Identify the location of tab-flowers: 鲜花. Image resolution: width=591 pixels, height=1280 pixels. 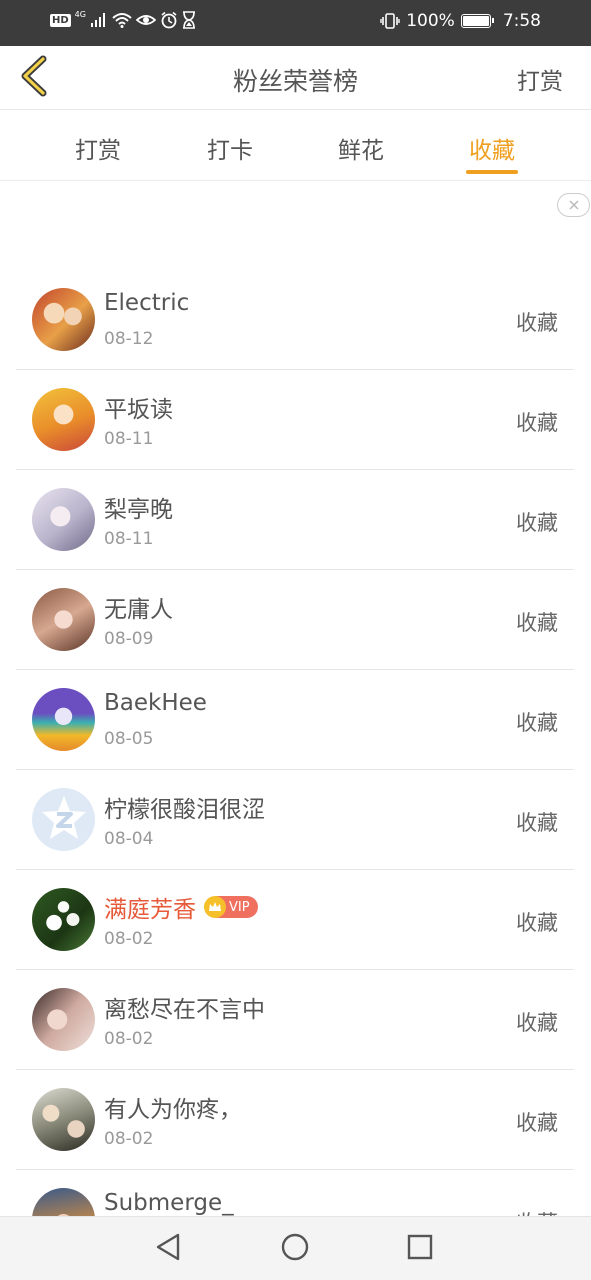
(361, 148).